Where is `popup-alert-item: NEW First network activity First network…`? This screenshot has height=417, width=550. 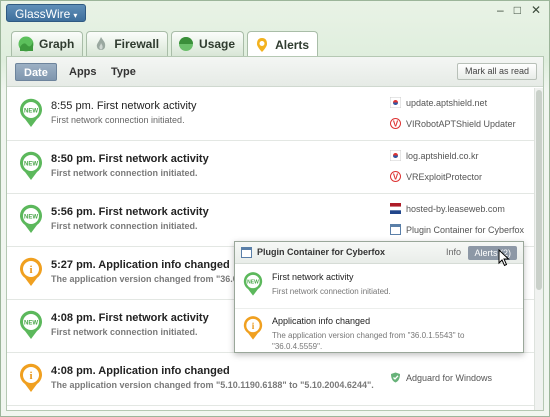 popup-alert-item: NEW First network activity First network… is located at coordinates (379, 287).